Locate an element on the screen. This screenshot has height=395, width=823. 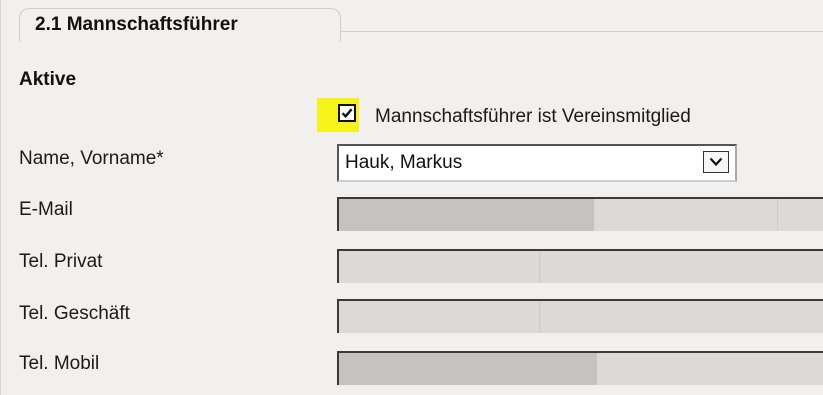
email-field-divider is located at coordinates (777, 215).